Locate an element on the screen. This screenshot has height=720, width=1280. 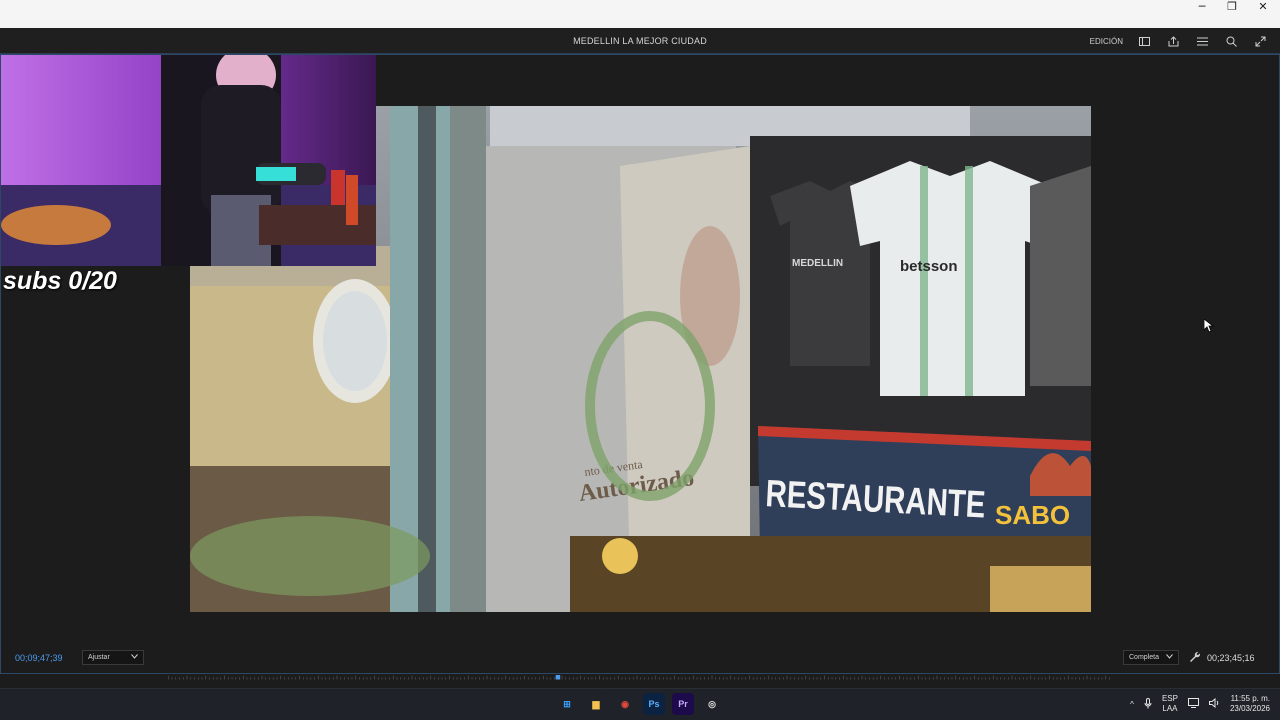
resolution-dropdown-value: Completa is located at coordinates (1144, 657).